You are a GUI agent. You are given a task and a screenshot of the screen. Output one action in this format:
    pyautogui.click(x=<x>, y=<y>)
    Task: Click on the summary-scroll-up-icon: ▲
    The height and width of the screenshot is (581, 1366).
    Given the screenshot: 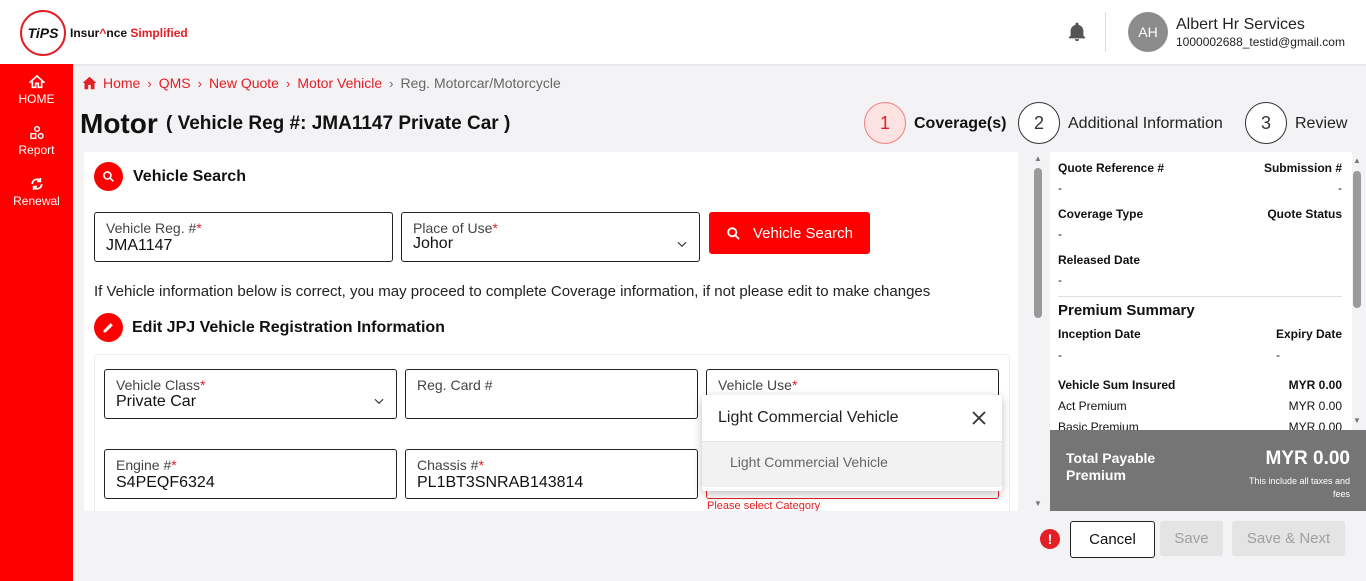 What is the action you would take?
    pyautogui.click(x=1357, y=160)
    